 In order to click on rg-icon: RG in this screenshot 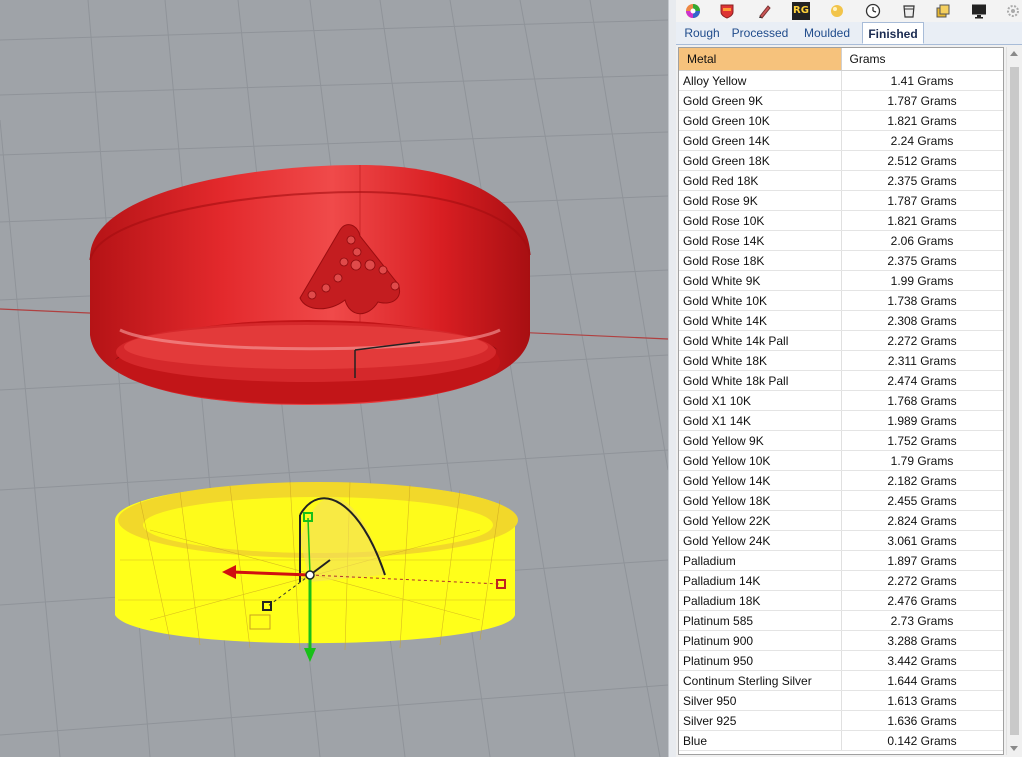, I will do `click(801, 11)`.